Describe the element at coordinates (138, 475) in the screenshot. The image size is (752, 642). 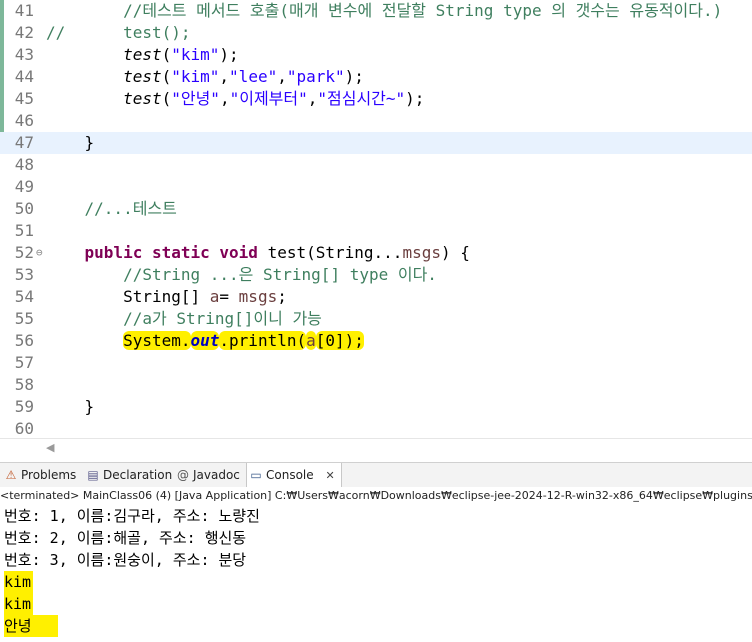
I see `tab-declaration-label: Declaration` at that location.